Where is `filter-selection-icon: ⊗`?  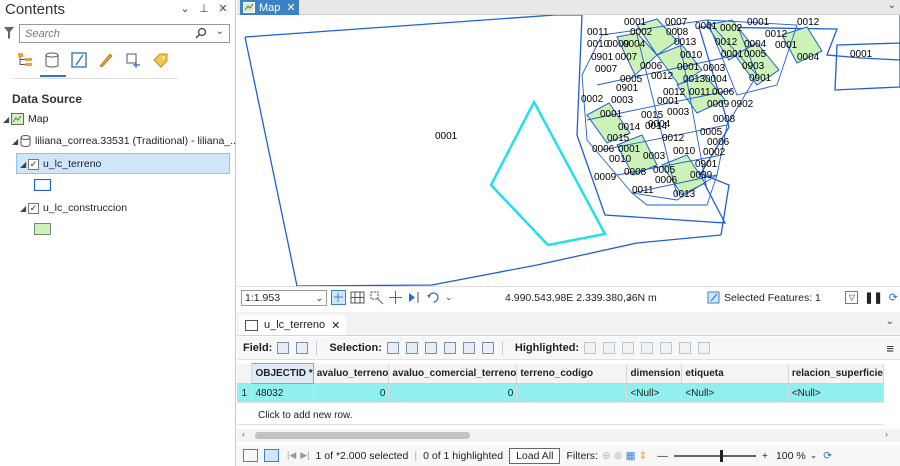
filter-selection-icon: ⊗ is located at coordinates (618, 456).